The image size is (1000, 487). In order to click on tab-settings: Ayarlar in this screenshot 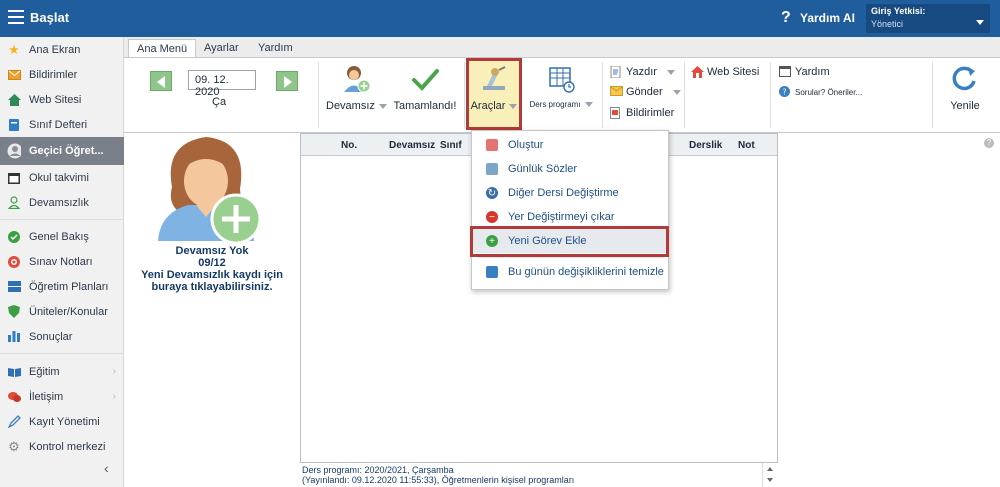, I will do `click(221, 48)`.